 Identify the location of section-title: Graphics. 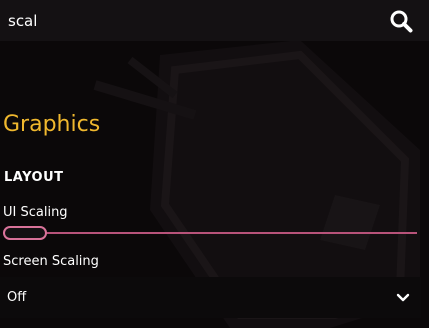
(52, 124).